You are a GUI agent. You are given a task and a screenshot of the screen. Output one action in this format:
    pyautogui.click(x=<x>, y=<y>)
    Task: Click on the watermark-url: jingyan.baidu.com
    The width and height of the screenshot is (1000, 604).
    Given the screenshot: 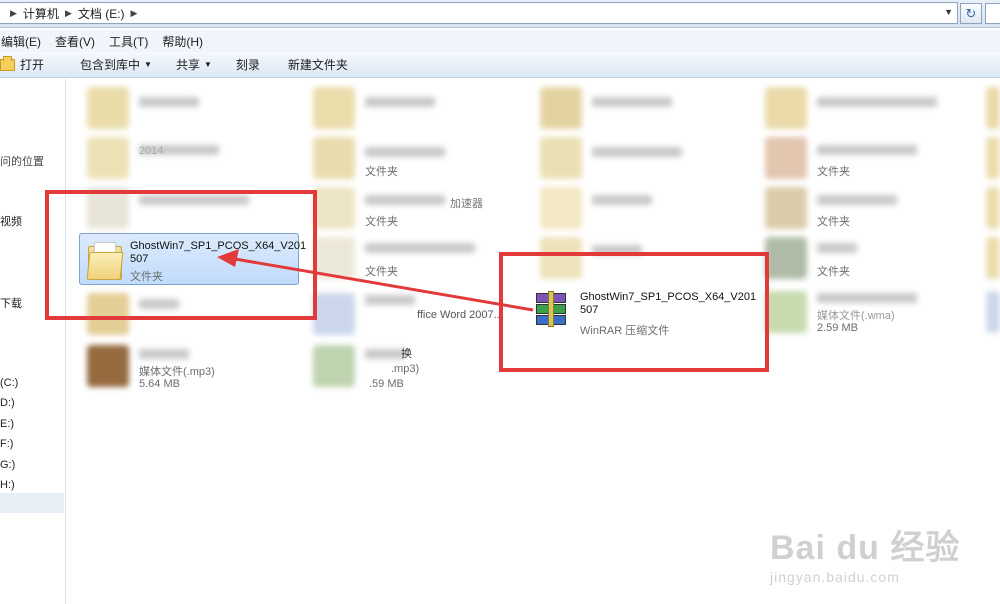 What is the action you would take?
    pyautogui.click(x=835, y=577)
    